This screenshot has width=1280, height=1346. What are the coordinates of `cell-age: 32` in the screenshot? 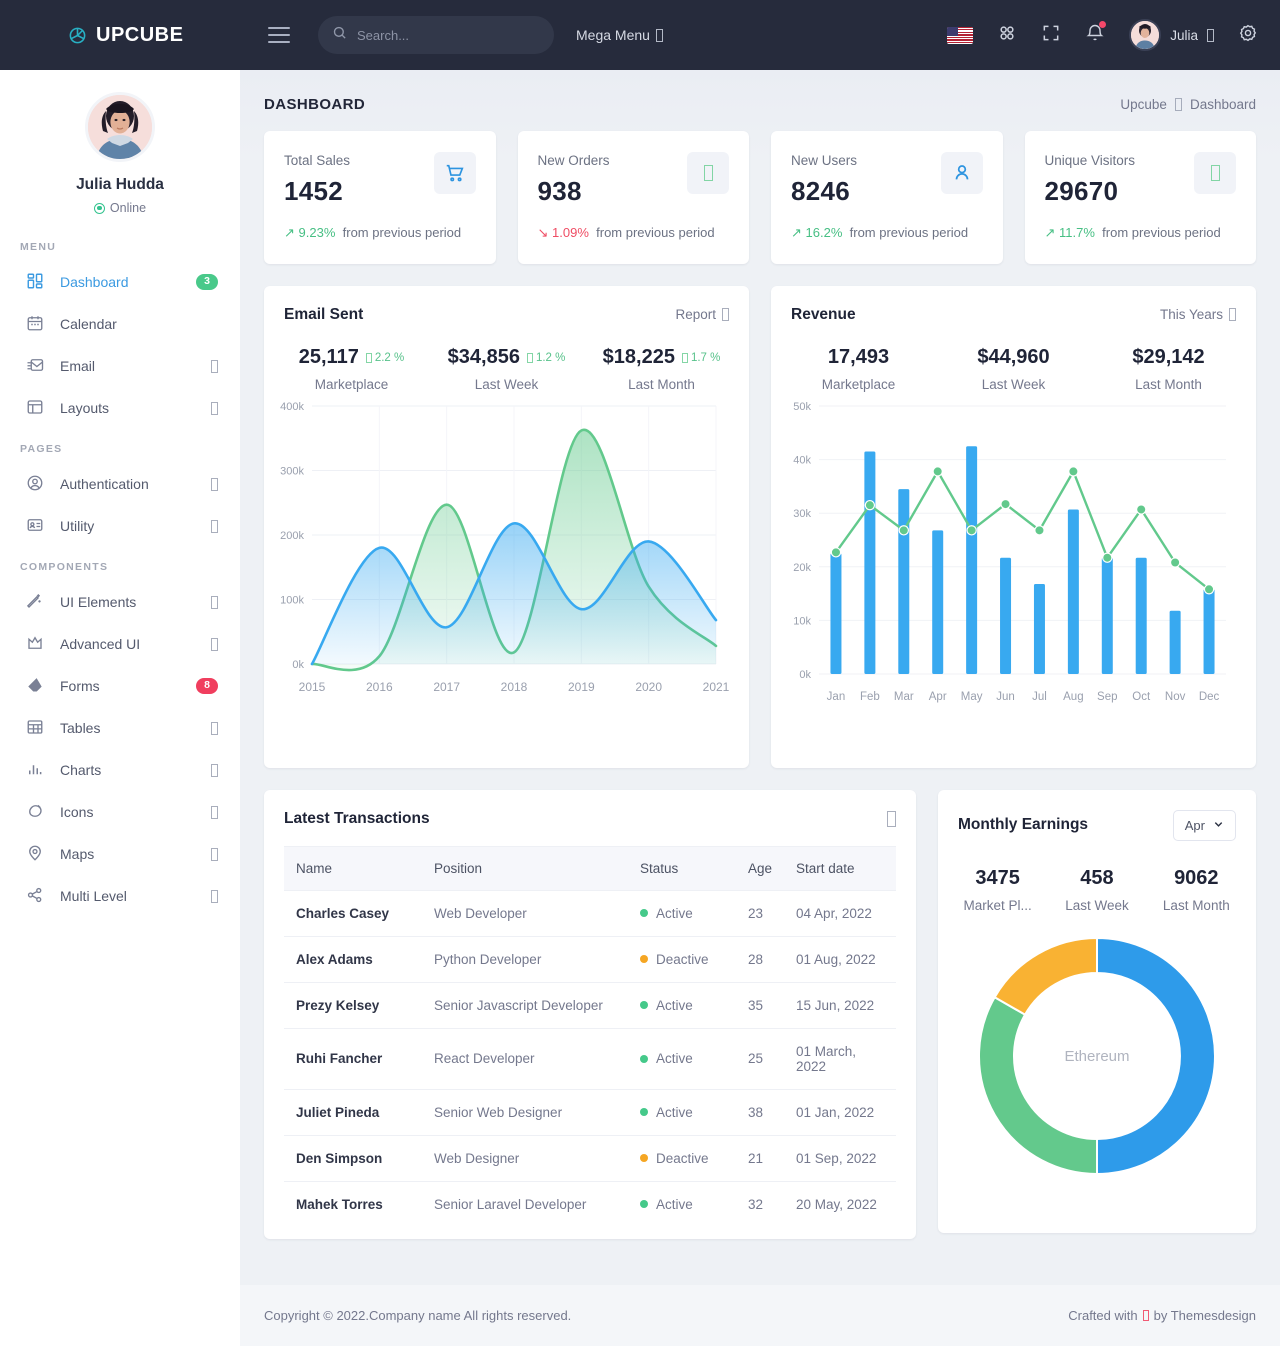 It's located at (756, 1204).